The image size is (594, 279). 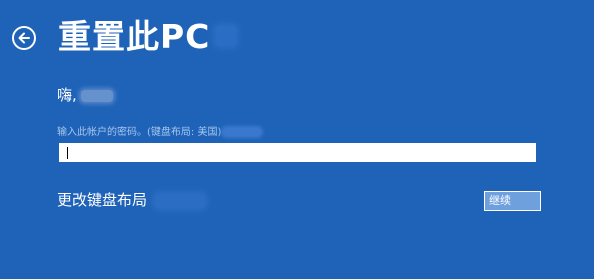 What do you see at coordinates (102, 200) in the screenshot?
I see `change-keyboard-layout-label: 更改键盘布局` at bounding box center [102, 200].